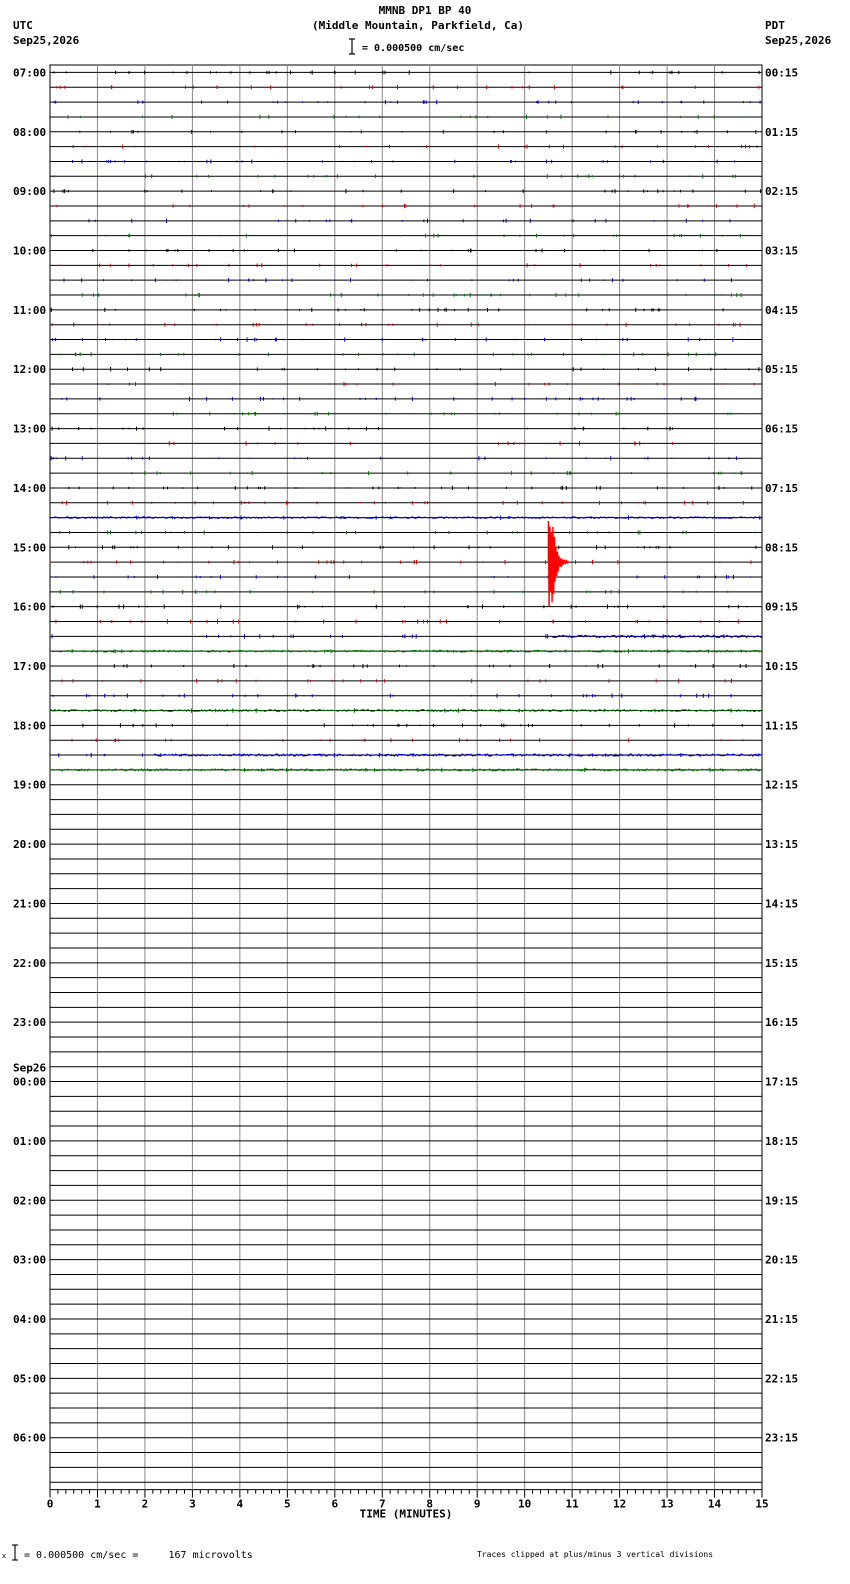  I want to click on left-hour-label: 16:00, so click(29, 607).